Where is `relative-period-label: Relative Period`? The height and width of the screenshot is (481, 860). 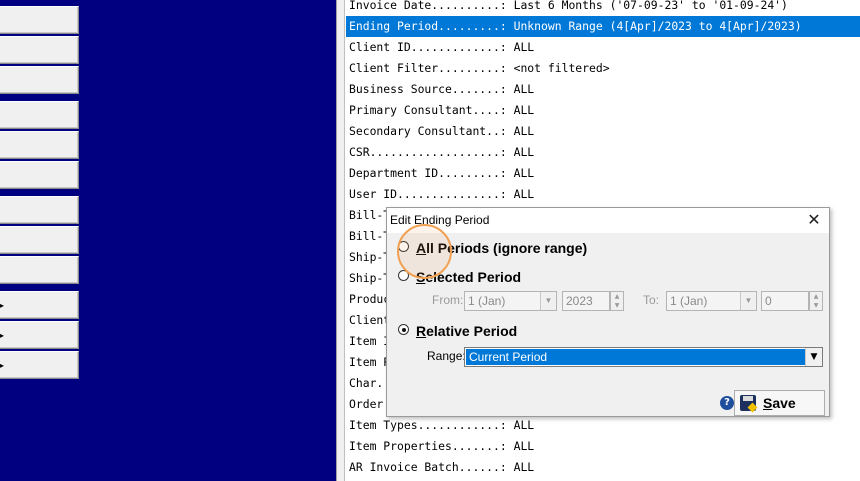 relative-period-label: Relative Period is located at coordinates (466, 331).